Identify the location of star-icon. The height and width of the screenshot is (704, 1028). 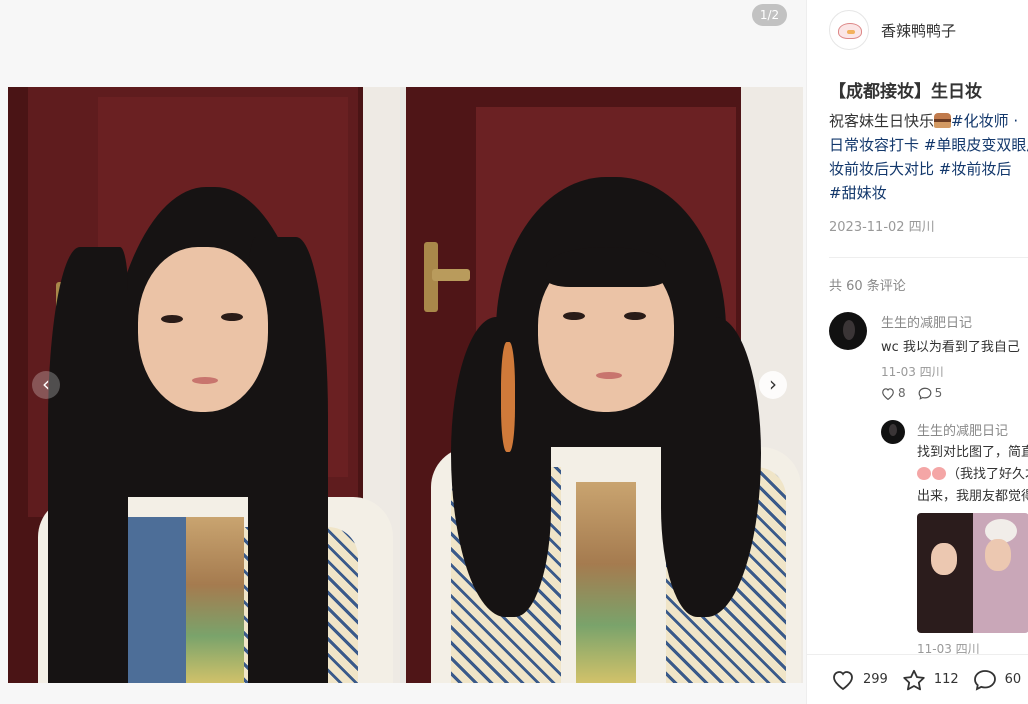
(914, 679).